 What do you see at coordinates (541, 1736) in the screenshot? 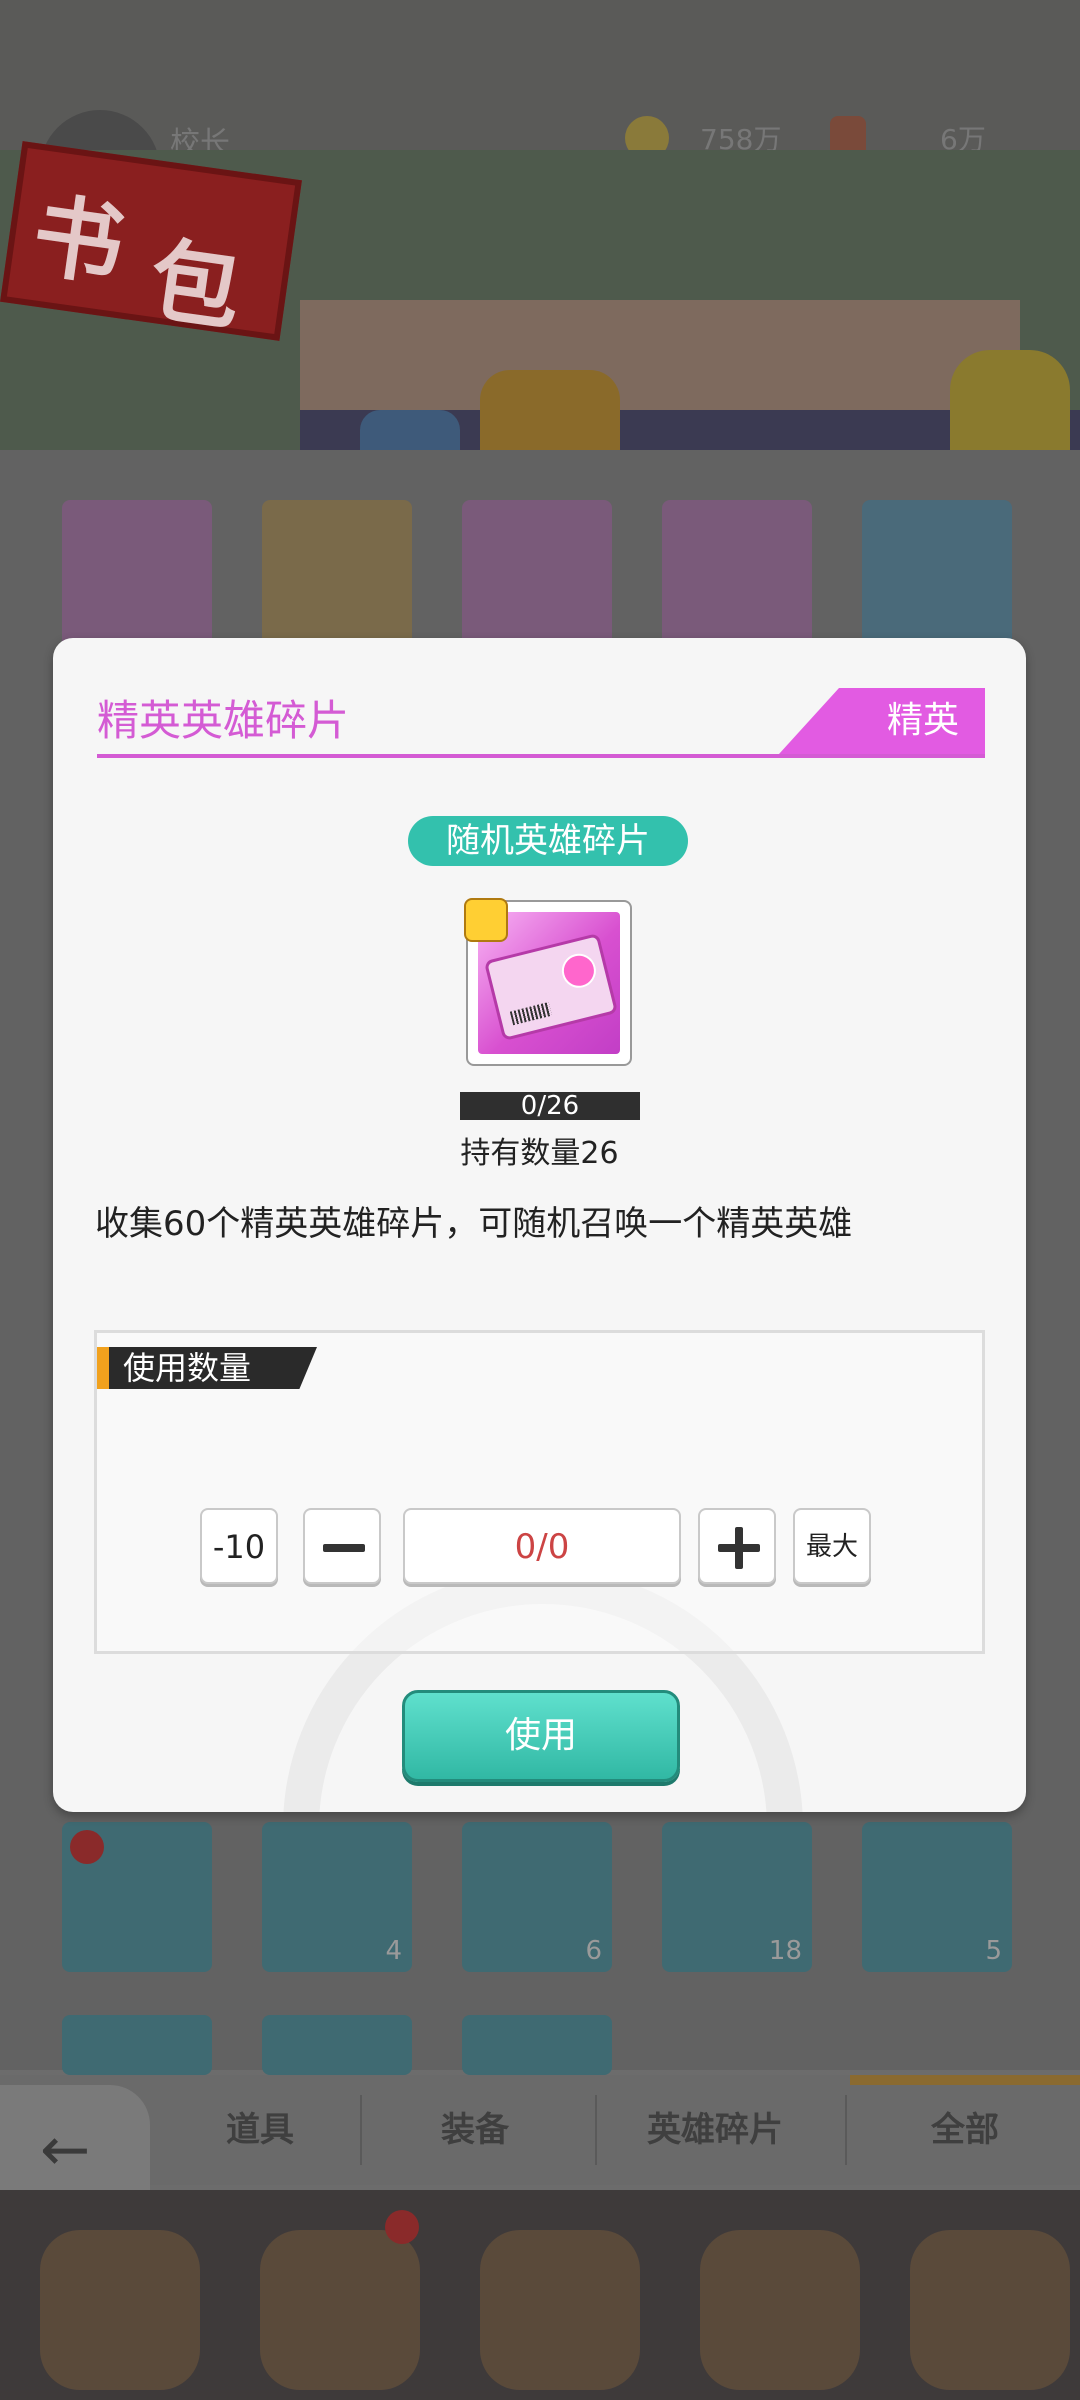
I see `use-button: 使用` at bounding box center [541, 1736].